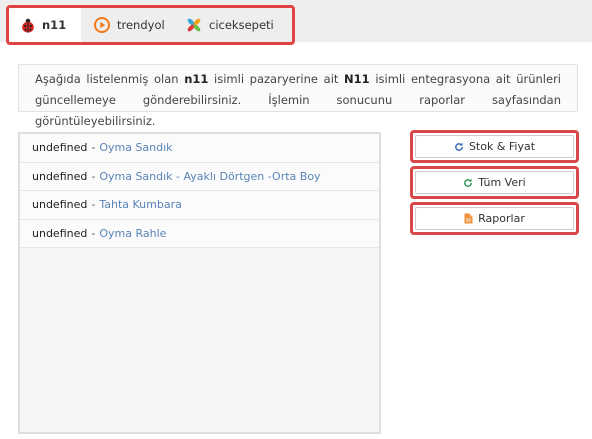 The height and width of the screenshot is (439, 592). What do you see at coordinates (102, 25) in the screenshot?
I see `trendyol-play-icon` at bounding box center [102, 25].